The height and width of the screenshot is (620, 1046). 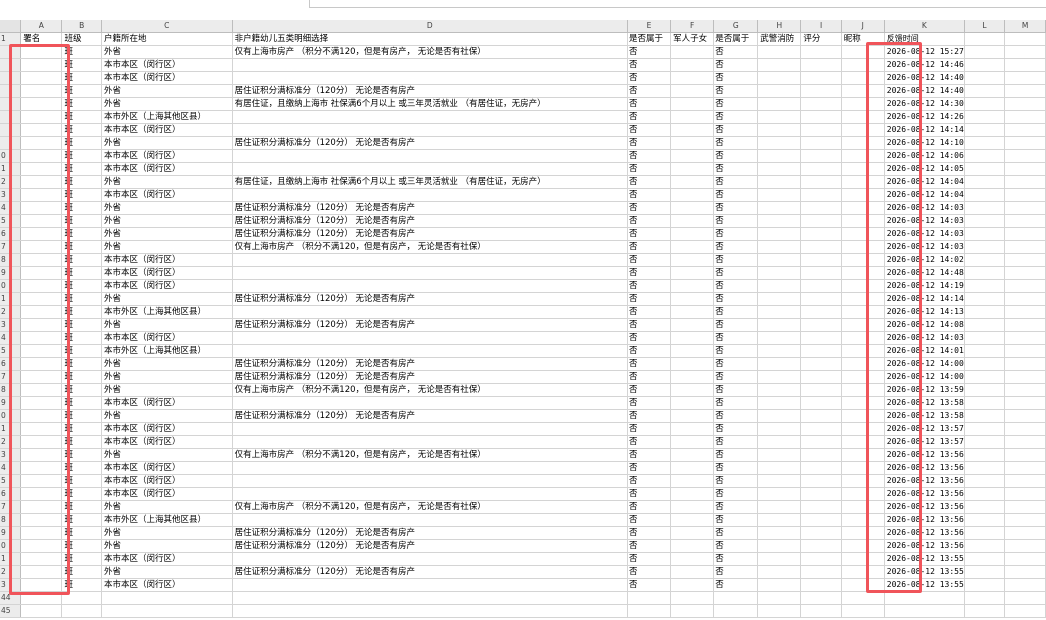 I want to click on cell-k: 2026-08-12 14:03, so click(x=924, y=247).